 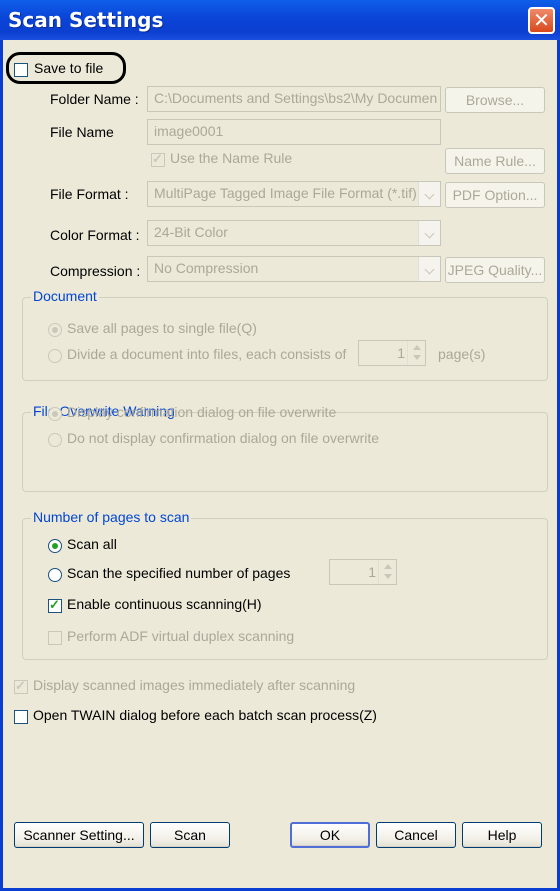 What do you see at coordinates (55, 440) in the screenshot?
I see `no-display-confirm-radio` at bounding box center [55, 440].